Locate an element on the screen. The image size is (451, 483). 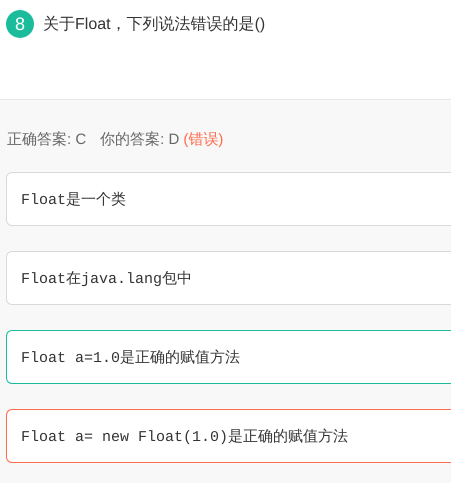
question-number-badge: 8 is located at coordinates (20, 24).